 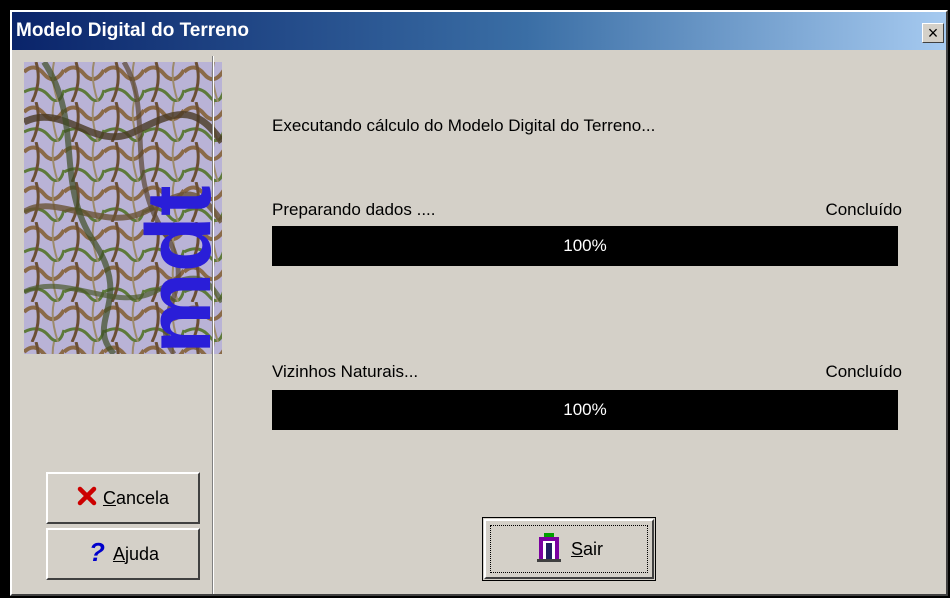 What do you see at coordinates (549, 549) in the screenshot?
I see `exit-door-icon` at bounding box center [549, 549].